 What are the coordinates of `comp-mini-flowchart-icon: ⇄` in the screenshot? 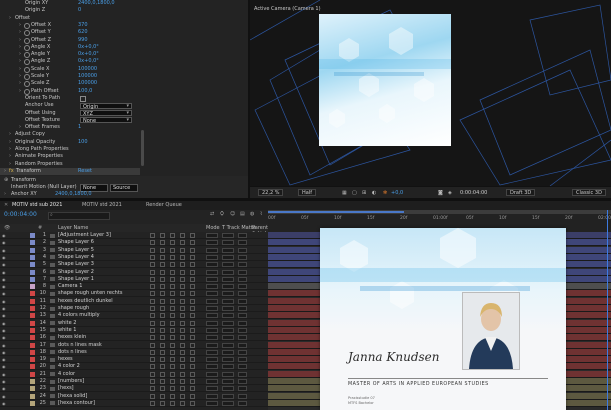 It's located at (212, 214).